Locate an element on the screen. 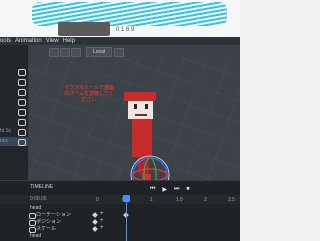 The width and height of the screenshot is (320, 241). character-mouth is located at coordinates (141, 115).